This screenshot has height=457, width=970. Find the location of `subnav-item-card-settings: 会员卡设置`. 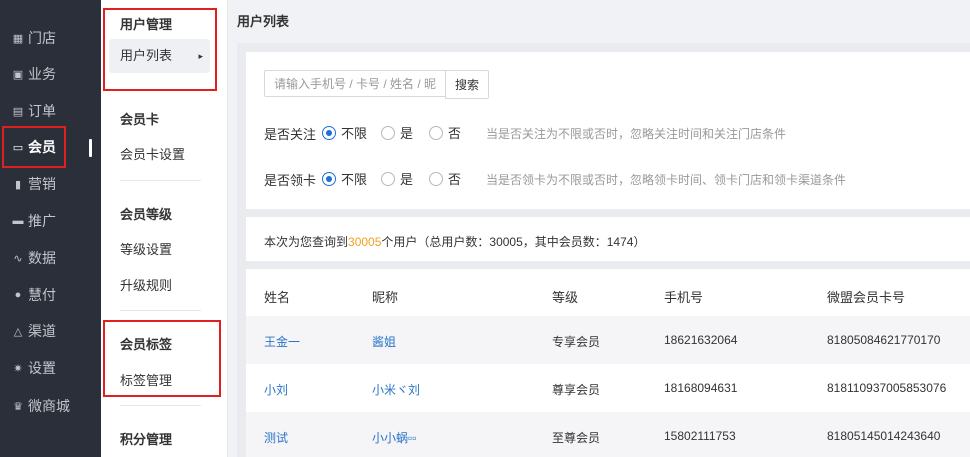

subnav-item-card-settings: 会员卡设置 is located at coordinates (152, 153).